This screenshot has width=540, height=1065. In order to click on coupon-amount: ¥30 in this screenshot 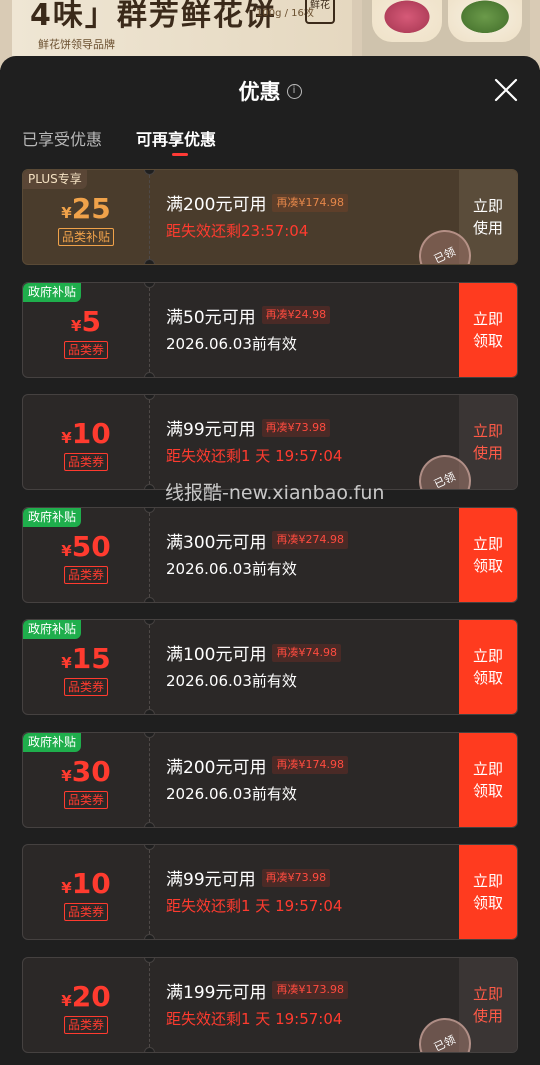, I will do `click(86, 771)`.